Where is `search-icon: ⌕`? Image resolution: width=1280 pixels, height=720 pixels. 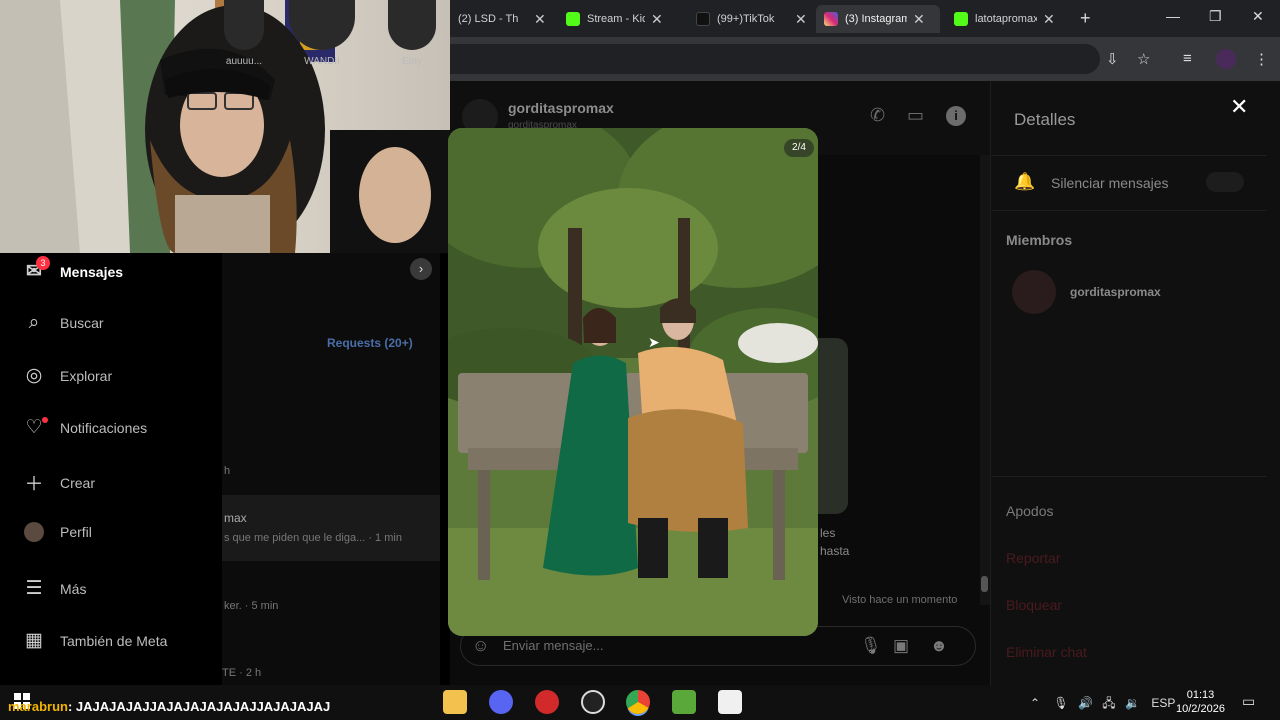 search-icon: ⌕ is located at coordinates (34, 322).